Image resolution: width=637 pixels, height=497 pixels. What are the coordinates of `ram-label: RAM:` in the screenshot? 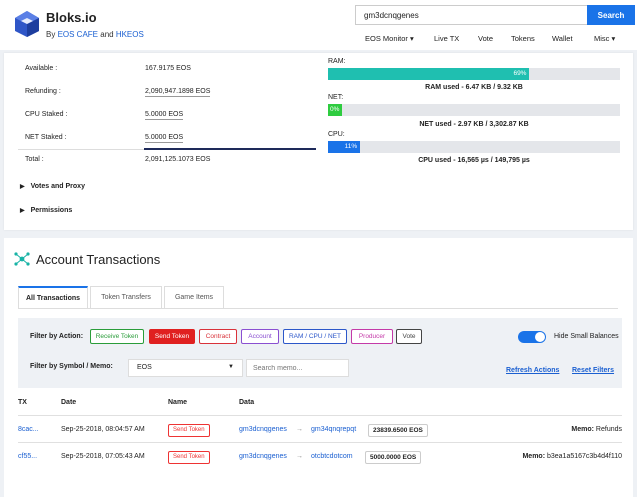 It's located at (337, 61).